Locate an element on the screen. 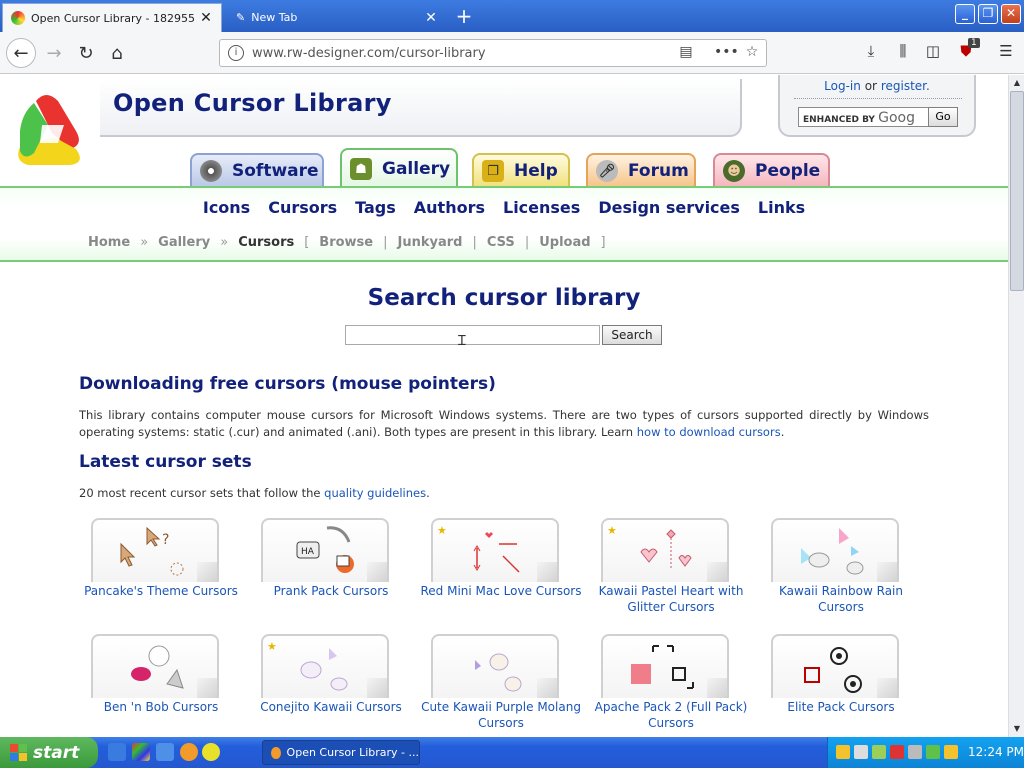 This screenshot has width=1024, height=768. library-icon: ⫼ is located at coordinates (903, 53).